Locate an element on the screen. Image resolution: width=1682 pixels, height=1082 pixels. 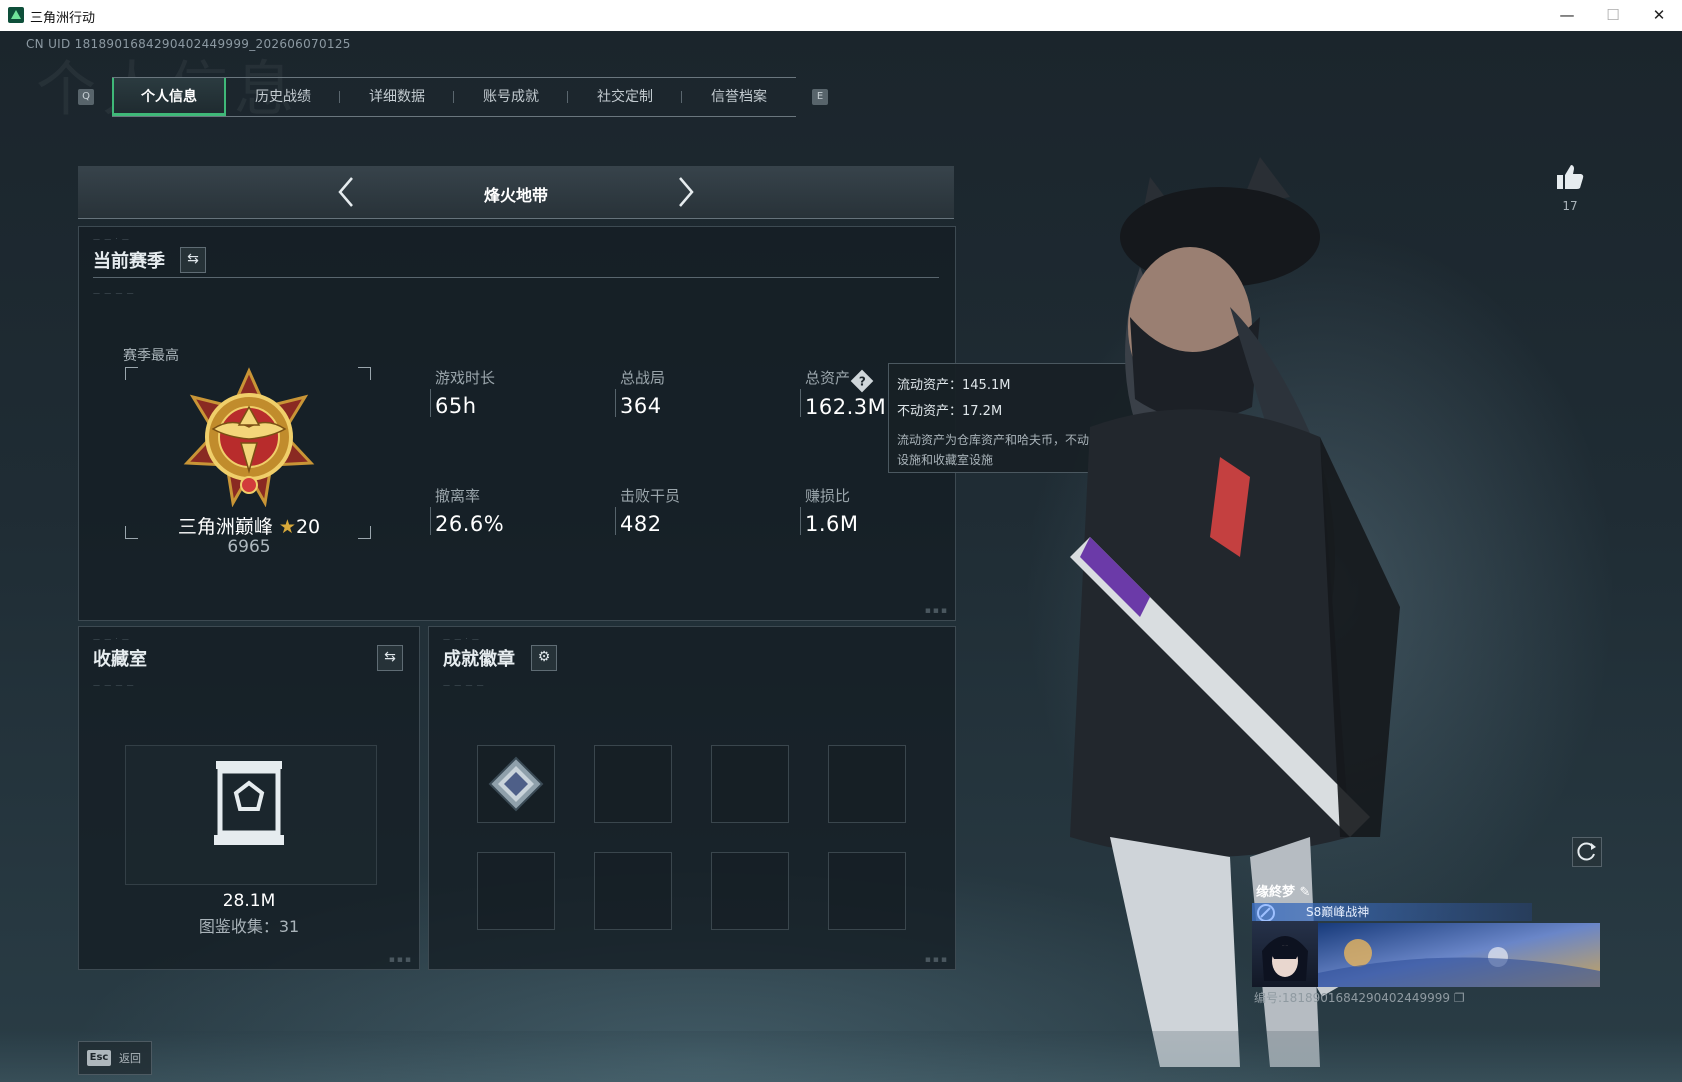
badge-diamond-icon is located at coordinates (516, 784).